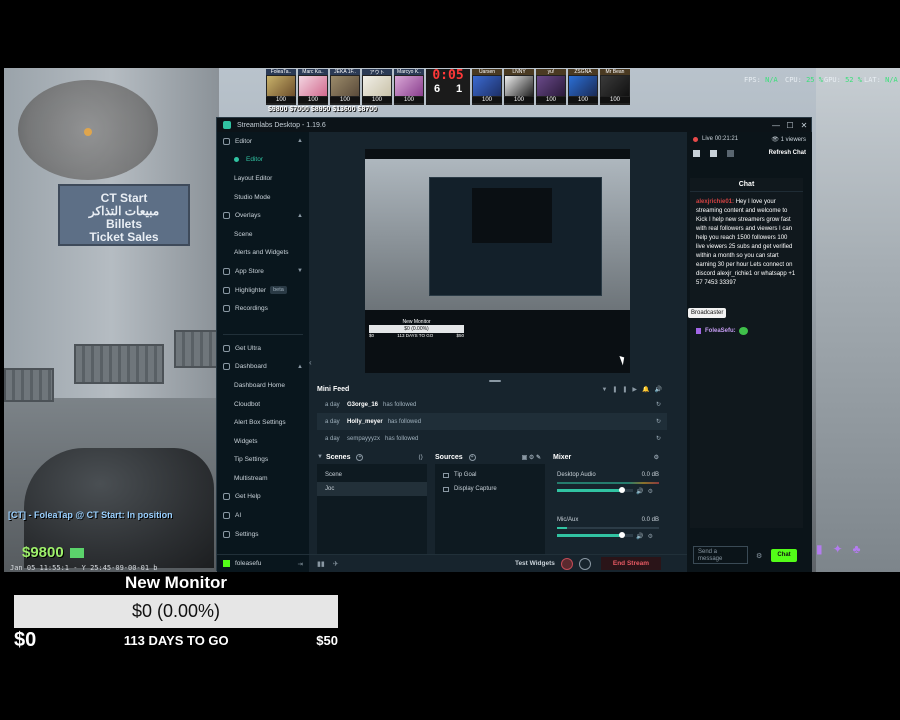 The height and width of the screenshot is (720, 900). I want to click on feed-ago: a day, so click(332, 438).